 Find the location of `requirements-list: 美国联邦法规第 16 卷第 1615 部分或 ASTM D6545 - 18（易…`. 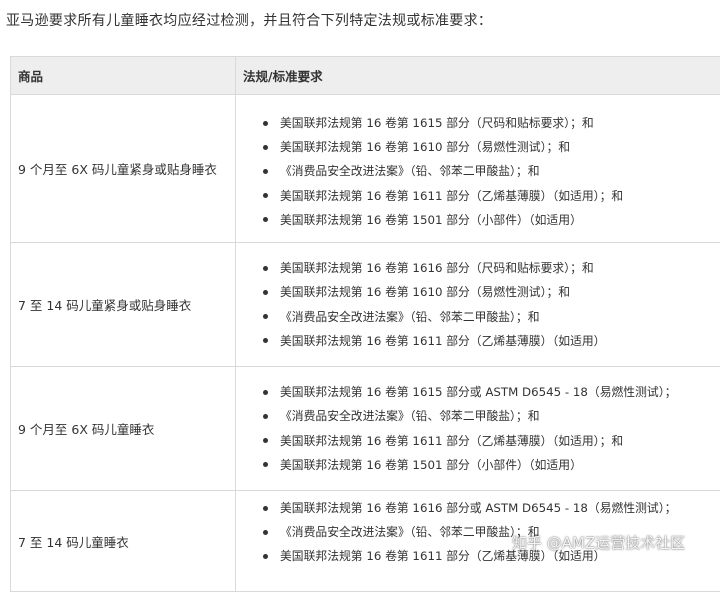

requirements-list: 美国联邦法规第 16 卷第 1615 部分或 ASTM D6545 - 18（易… is located at coordinates (478, 428).